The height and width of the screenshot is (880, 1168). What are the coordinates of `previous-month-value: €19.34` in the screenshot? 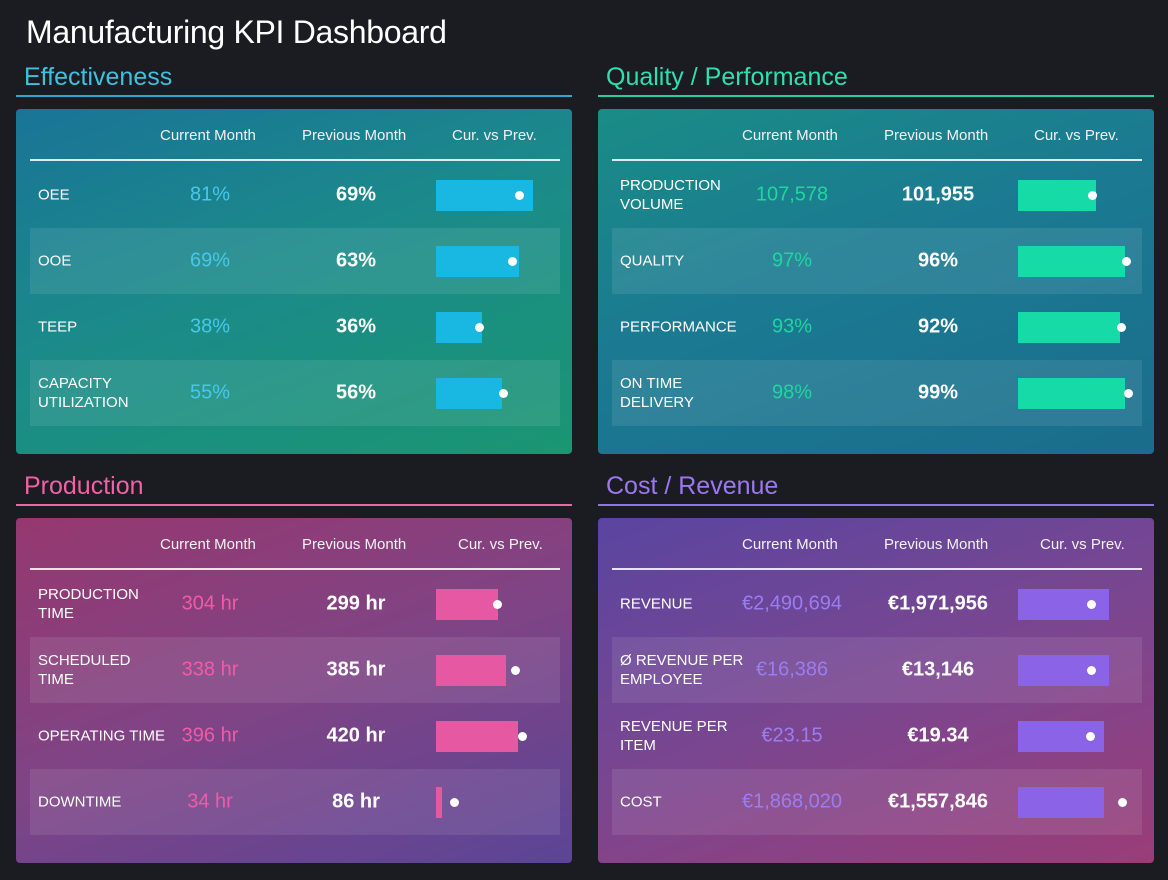 It's located at (938, 735).